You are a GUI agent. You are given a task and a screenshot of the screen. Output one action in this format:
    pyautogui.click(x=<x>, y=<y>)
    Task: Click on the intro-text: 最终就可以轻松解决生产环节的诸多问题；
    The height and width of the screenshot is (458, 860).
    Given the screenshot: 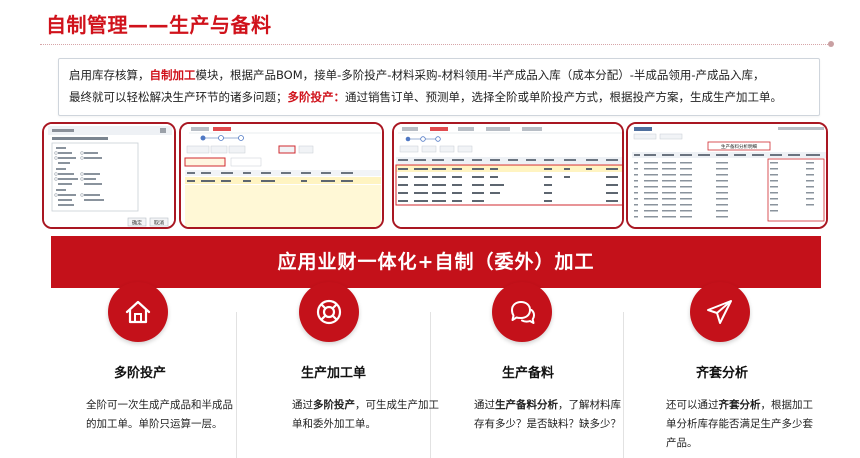 What is the action you would take?
    pyautogui.click(x=178, y=97)
    